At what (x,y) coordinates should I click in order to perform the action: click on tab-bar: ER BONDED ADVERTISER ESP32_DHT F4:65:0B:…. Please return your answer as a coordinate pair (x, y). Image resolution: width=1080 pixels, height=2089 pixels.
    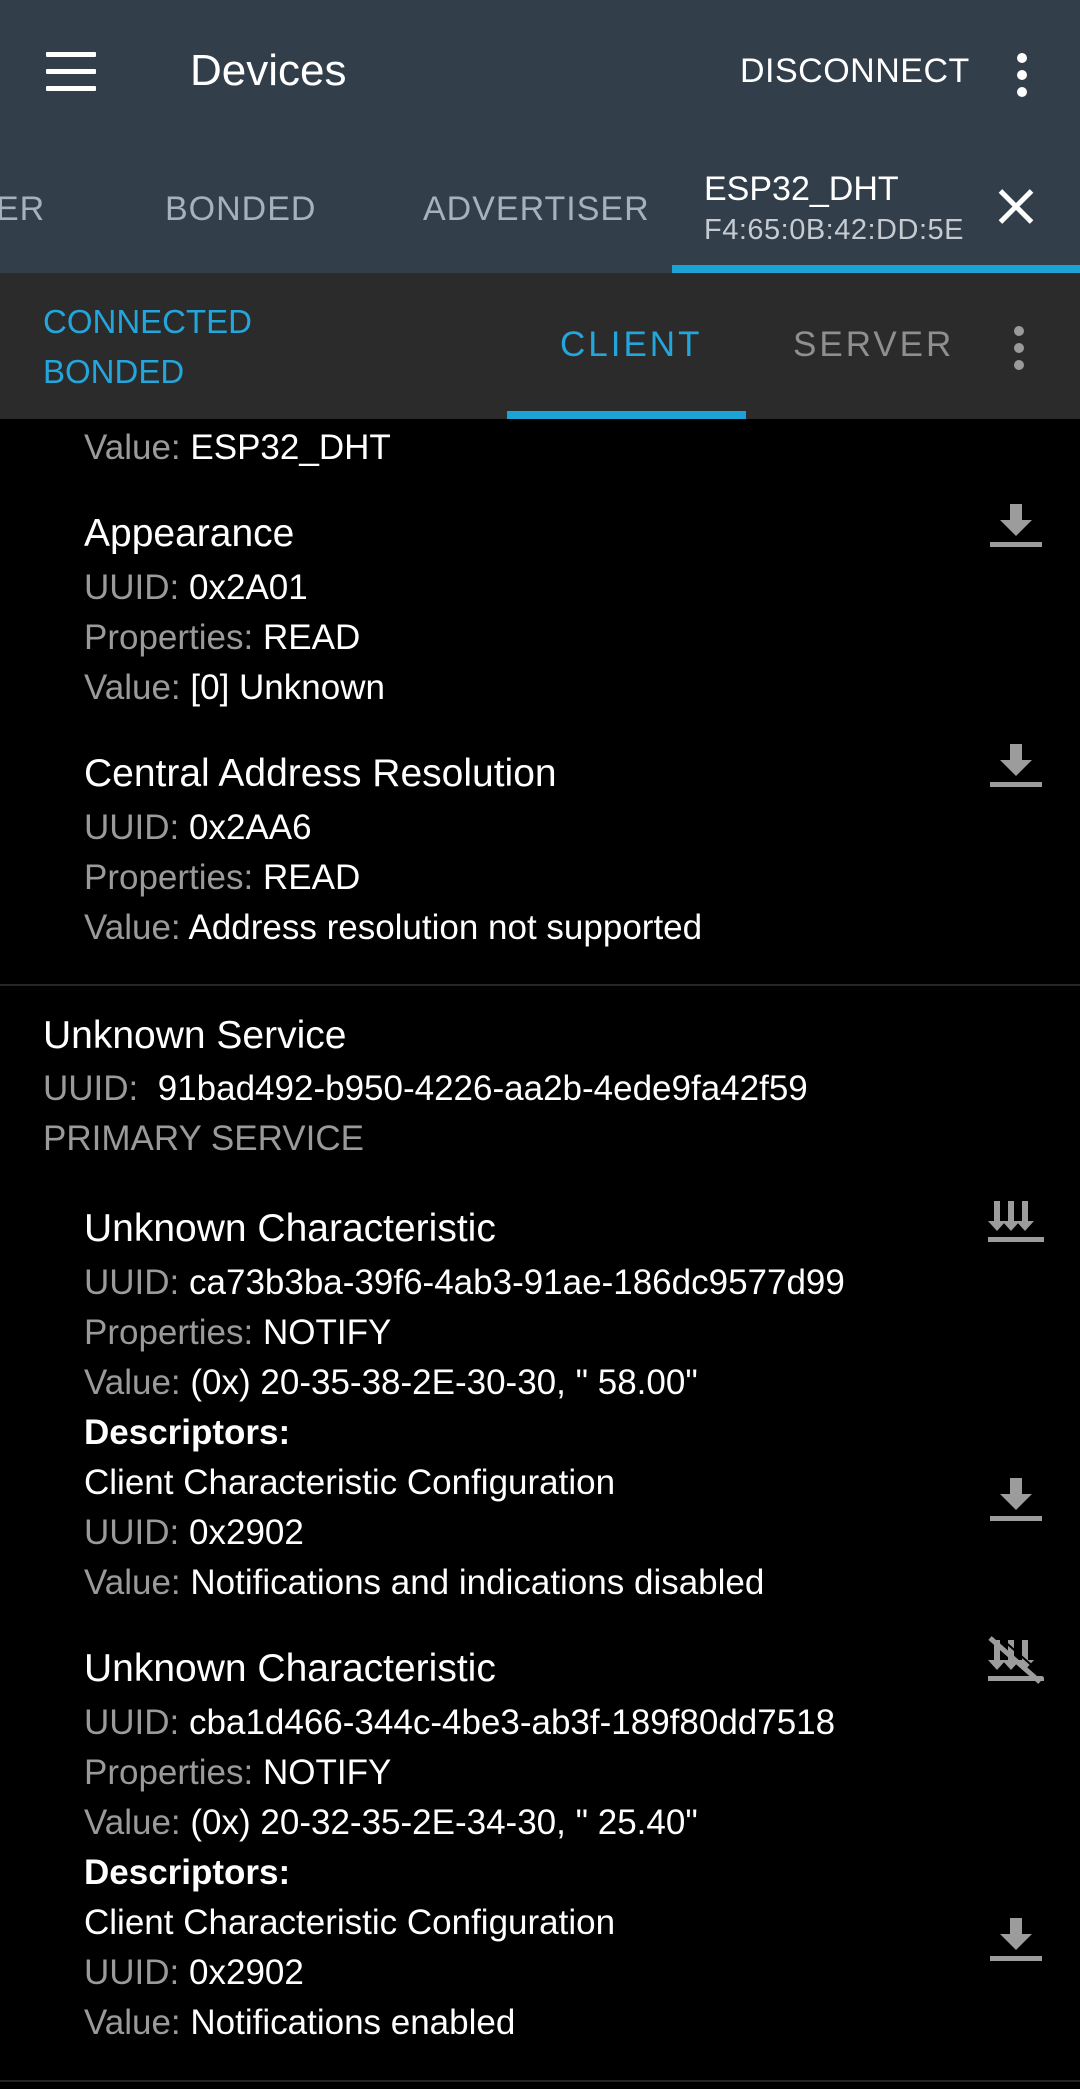
    Looking at the image, I should click on (540, 211).